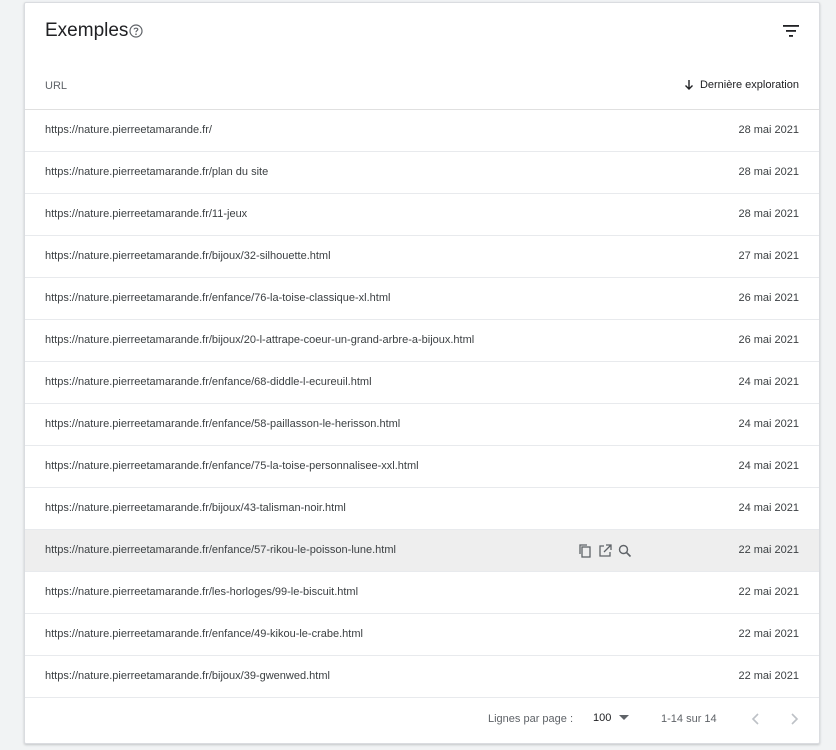 Image resolution: width=836 pixels, height=750 pixels. Describe the element at coordinates (768, 256) in the screenshot. I see `row-last-crawl-date: 27 mai 2021` at that location.